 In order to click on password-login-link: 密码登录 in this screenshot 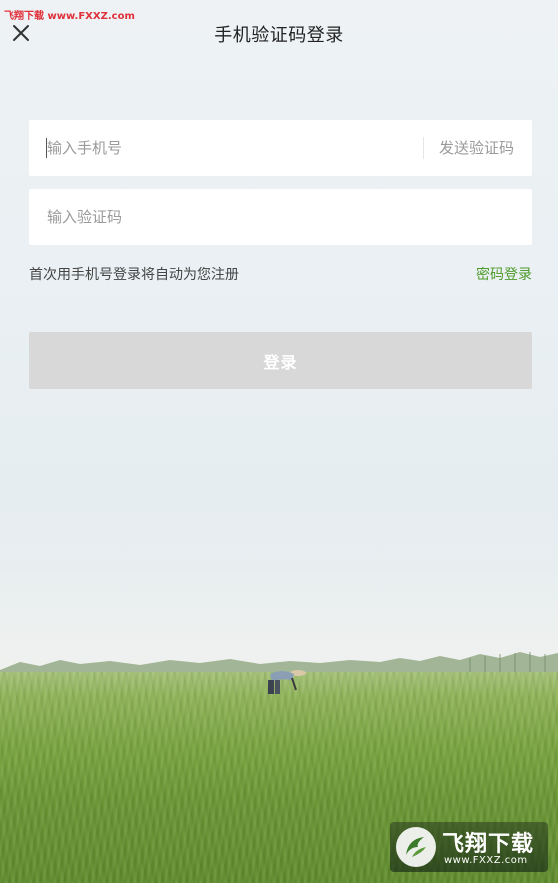, I will do `click(504, 274)`.